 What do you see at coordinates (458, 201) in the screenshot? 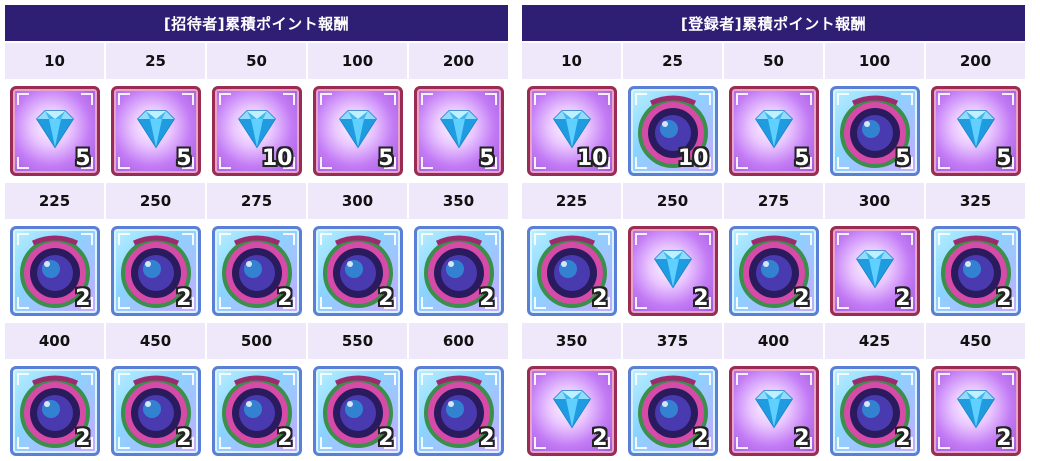
I see `points-threshold: 350` at bounding box center [458, 201].